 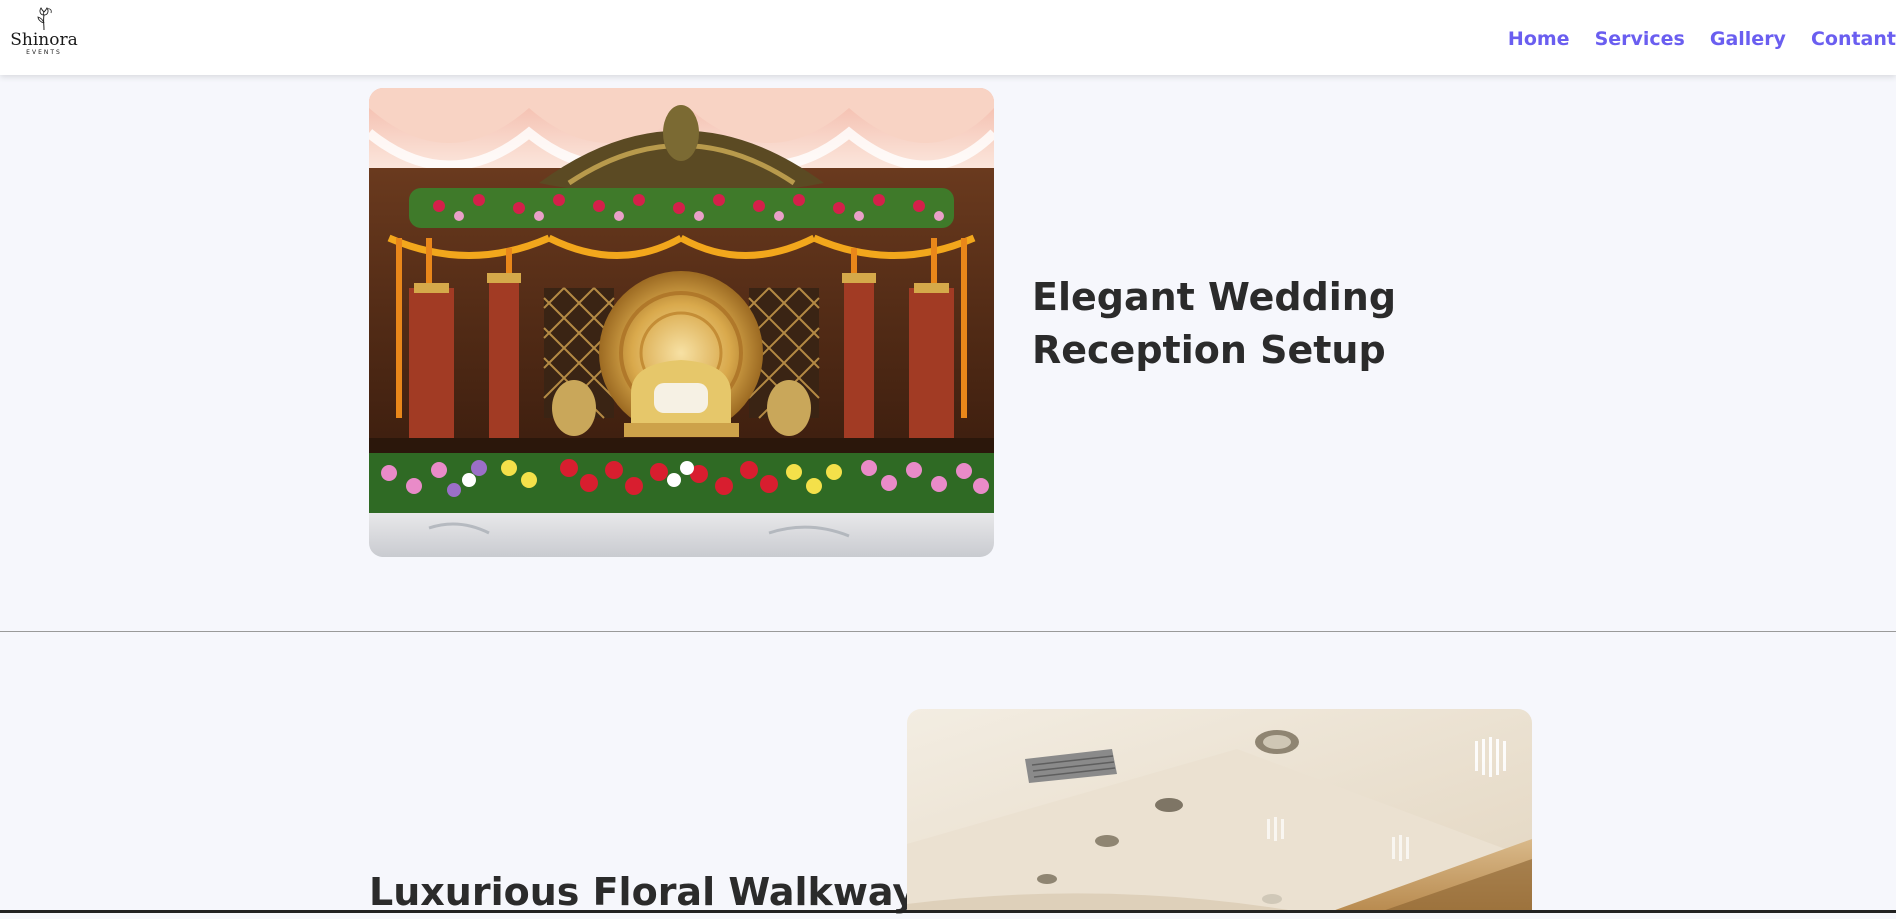 What do you see at coordinates (44, 52) in the screenshot?
I see `logo-subtitle: EVENTS` at bounding box center [44, 52].